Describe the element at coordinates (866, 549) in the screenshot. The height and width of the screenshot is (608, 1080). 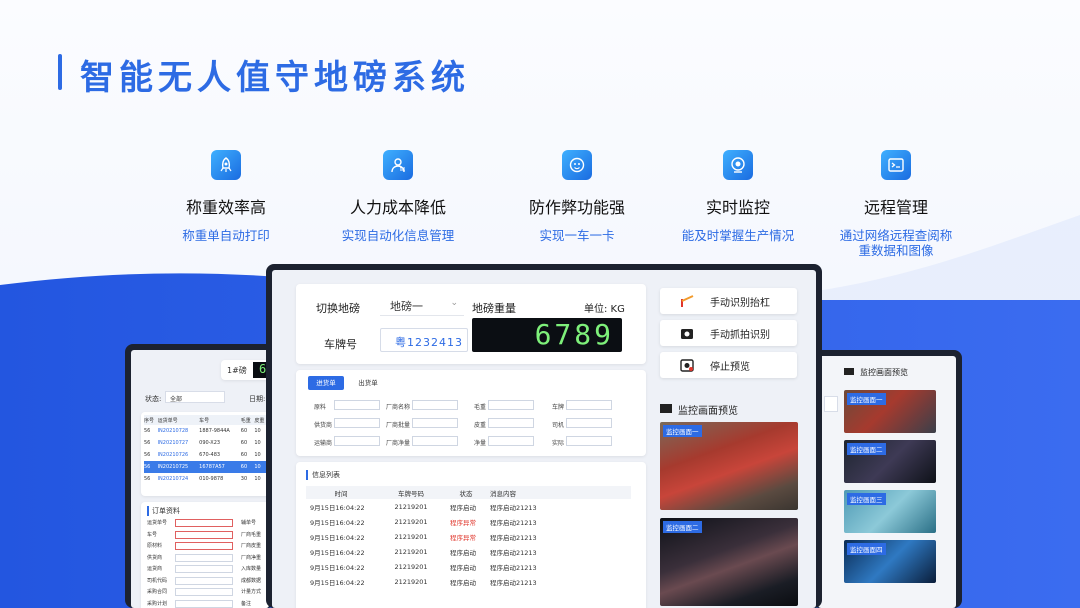
I see `camera-label: 监控画面四` at that location.